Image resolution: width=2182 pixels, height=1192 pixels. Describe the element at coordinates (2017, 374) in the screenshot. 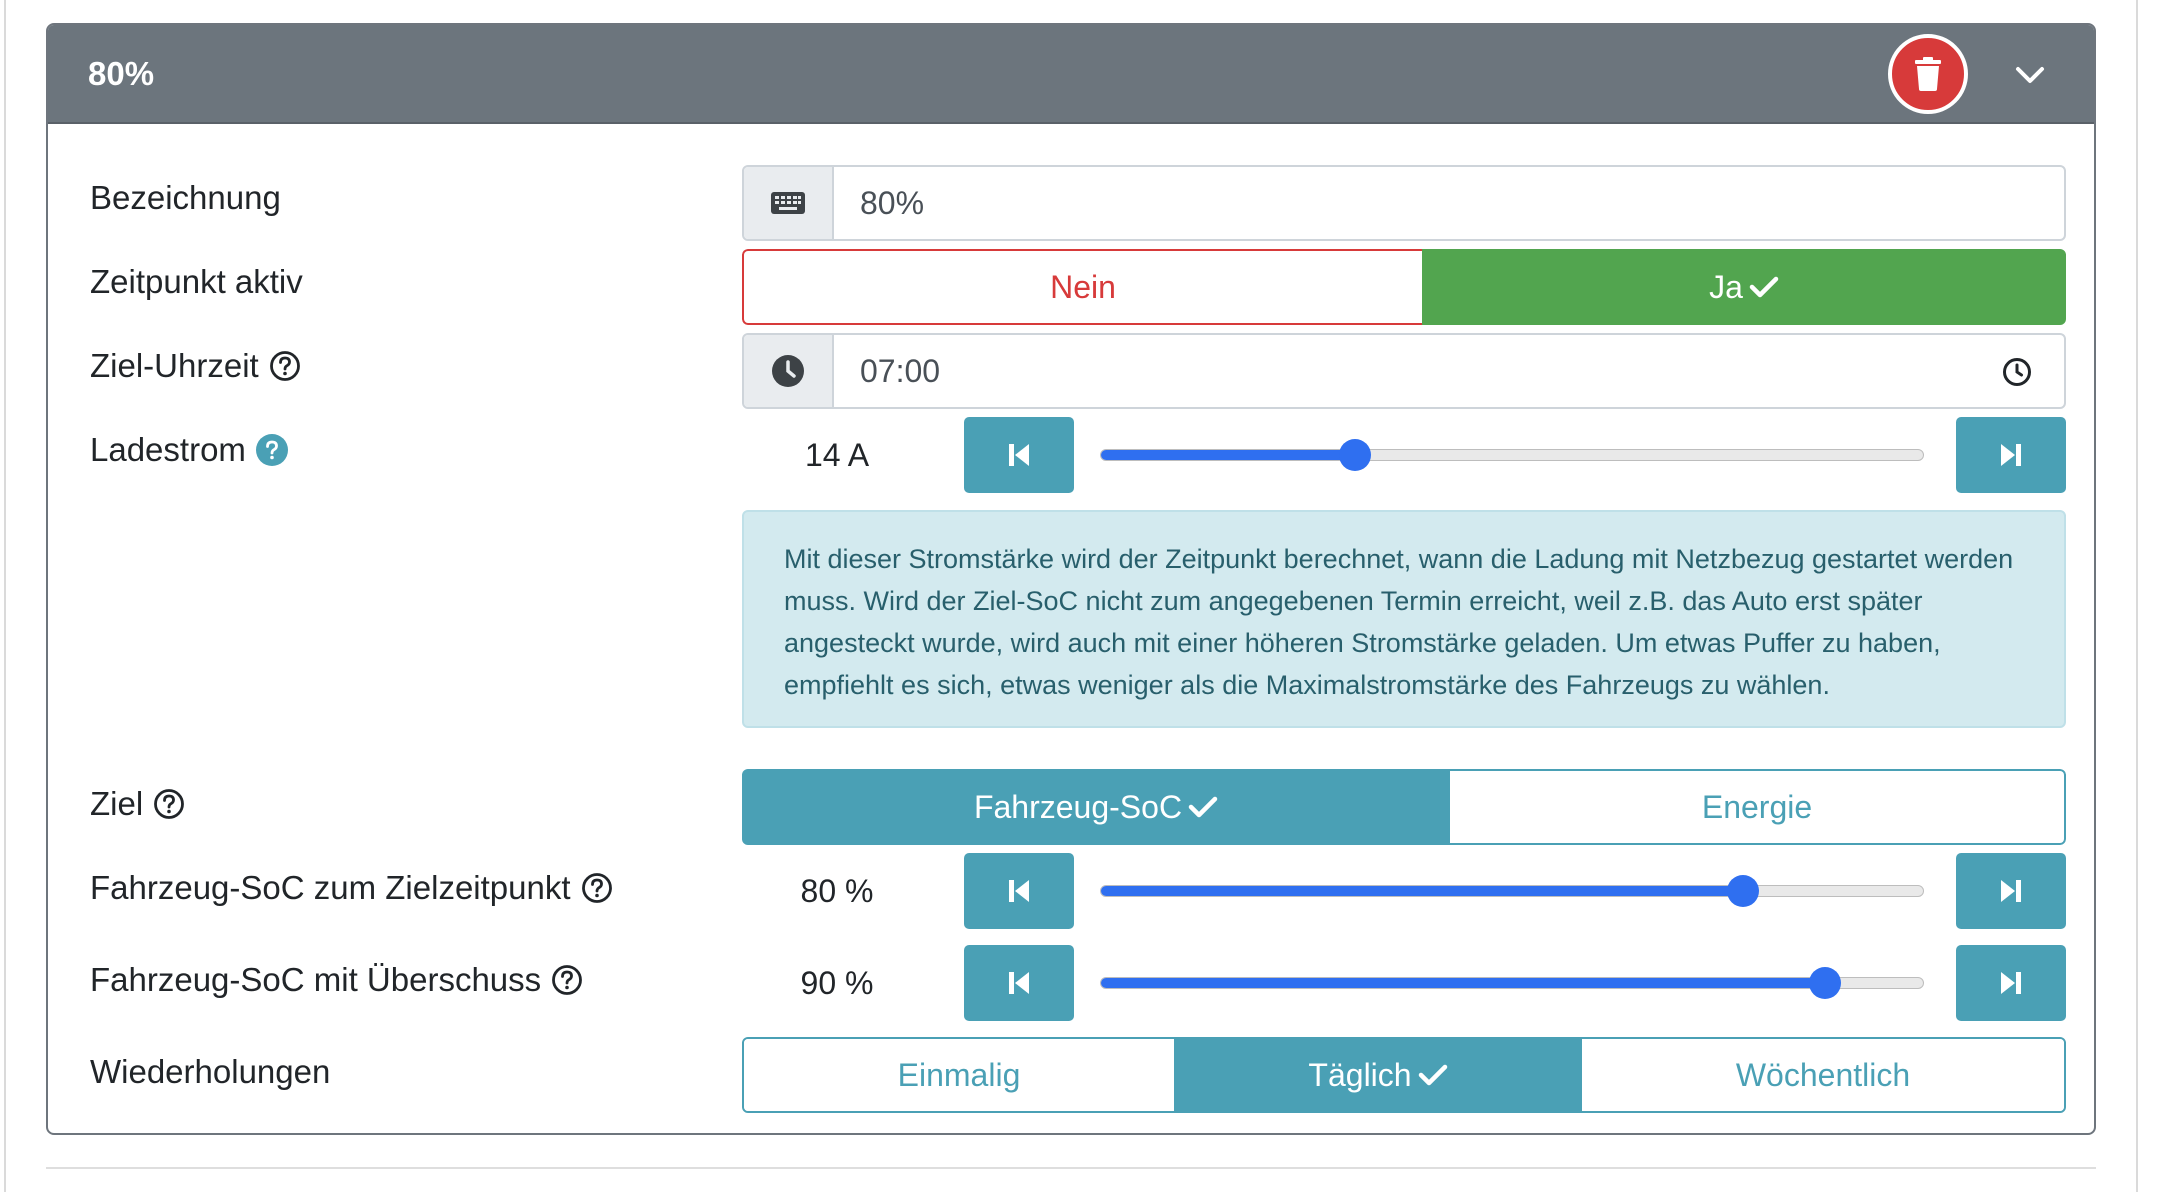

I see `time-picker-icon` at that location.